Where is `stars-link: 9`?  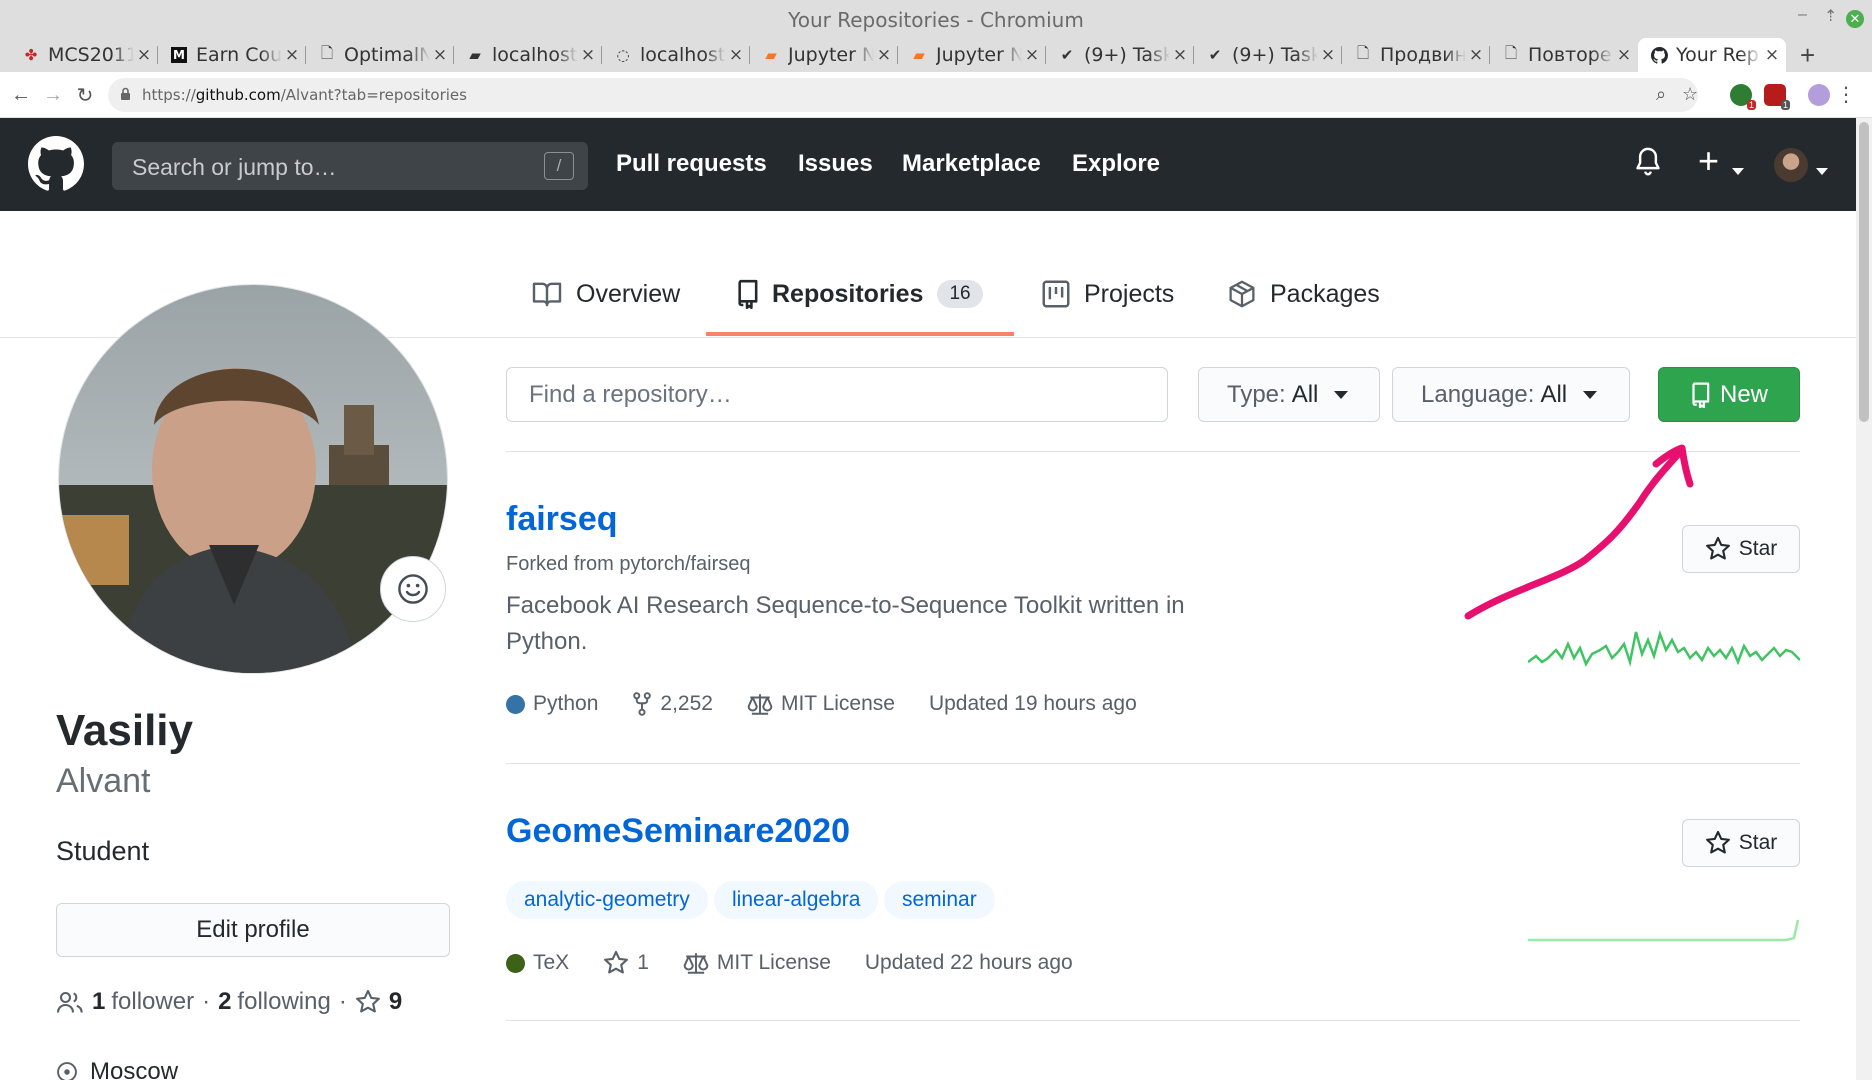
stars-link: 9 is located at coordinates (381, 1002).